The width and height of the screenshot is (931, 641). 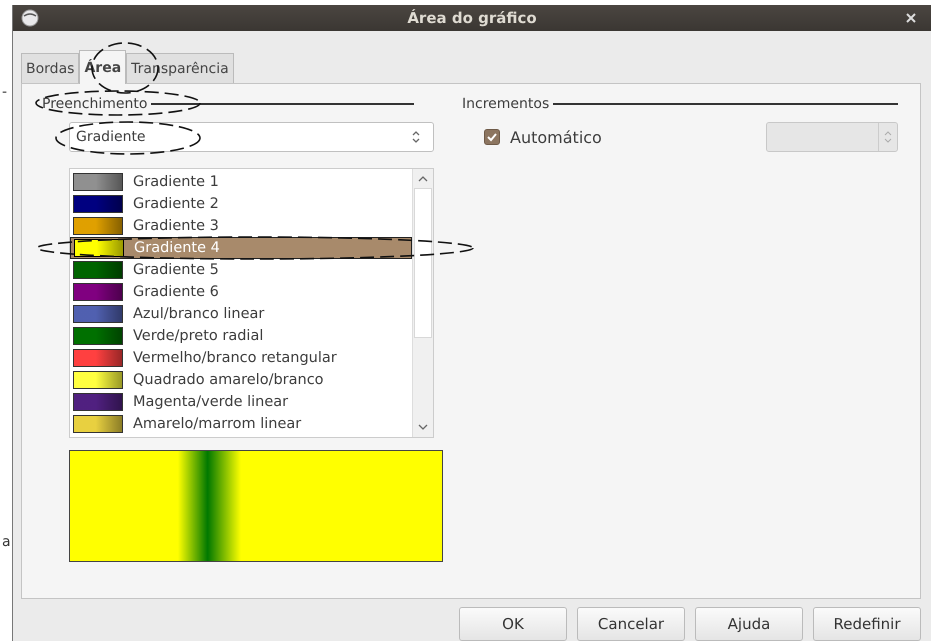 I want to click on fill-type-select: Gradiente, so click(x=251, y=137).